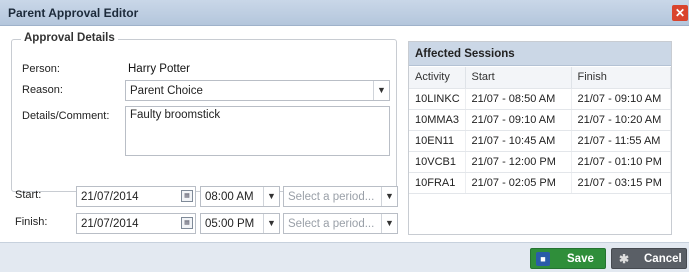  I want to click on table-row: 10MMA3 21/07 - 09:10 AM 21/07 - 10:20 AM, so click(540, 120).